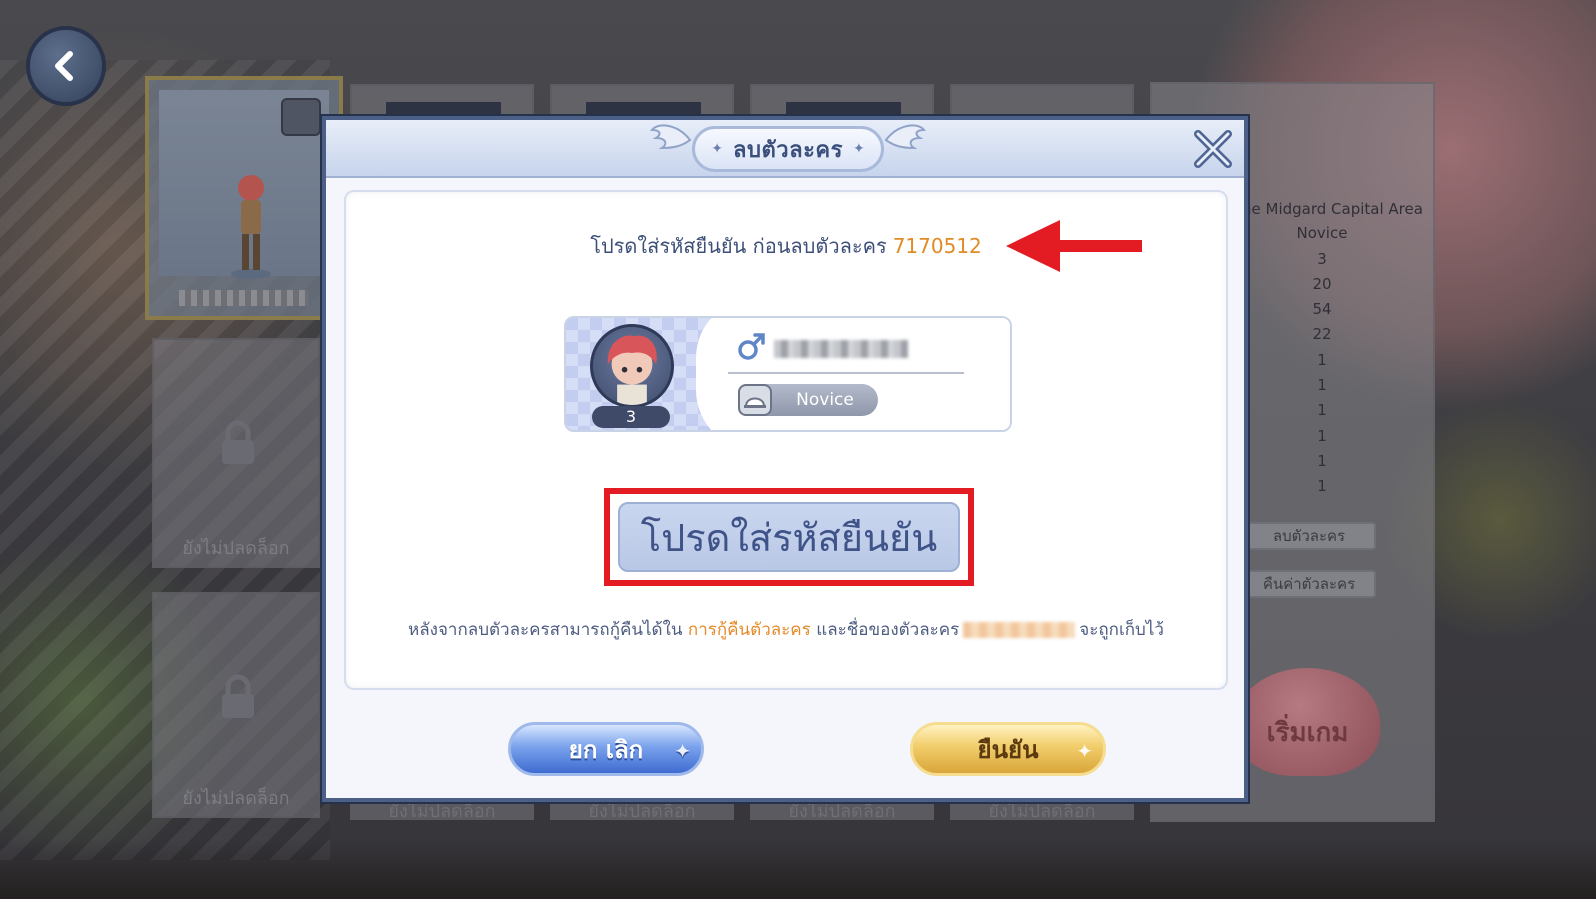  Describe the element at coordinates (1307, 733) in the screenshot. I see `start-game-label: เริ่มเกม` at that location.